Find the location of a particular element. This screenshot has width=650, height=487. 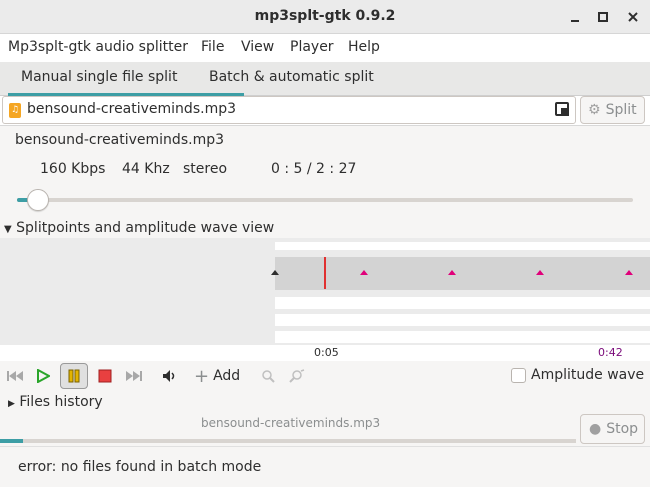

zoom-icon is located at coordinates (268, 376).